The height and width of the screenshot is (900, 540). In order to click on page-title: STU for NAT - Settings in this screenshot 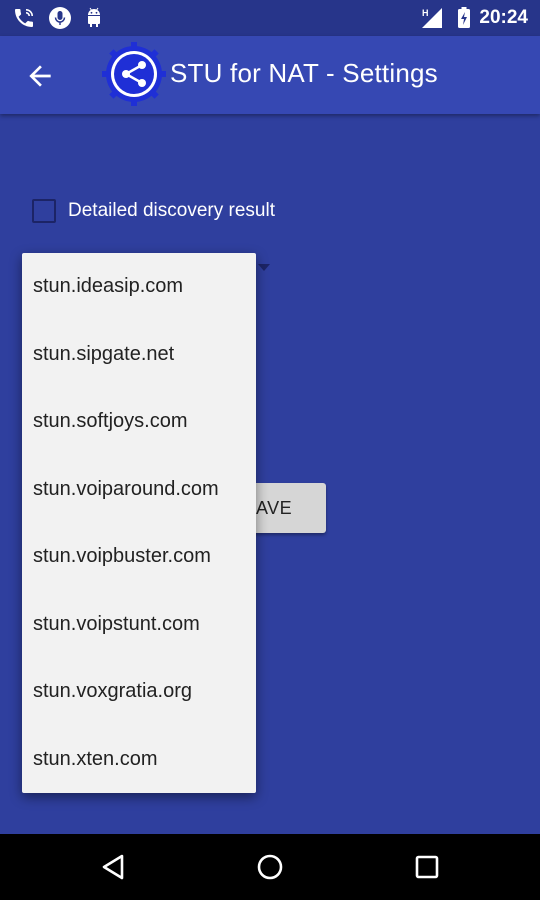, I will do `click(304, 73)`.